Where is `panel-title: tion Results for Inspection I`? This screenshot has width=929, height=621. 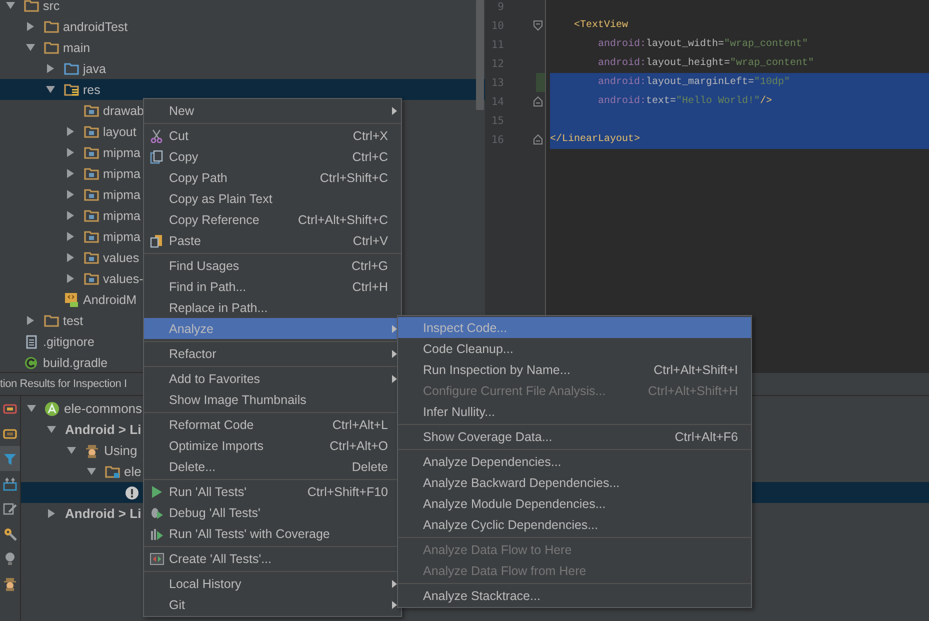 panel-title: tion Results for Inspection I is located at coordinates (63, 384).